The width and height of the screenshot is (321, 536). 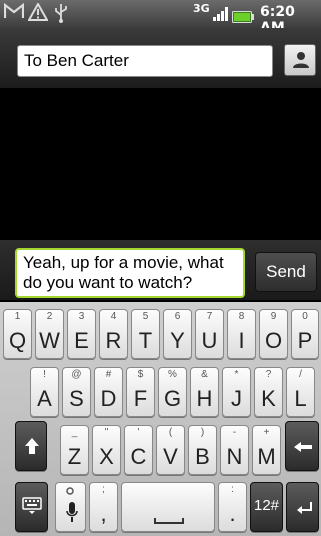 What do you see at coordinates (17, 334) in the screenshot?
I see `key-q: 1Q` at bounding box center [17, 334].